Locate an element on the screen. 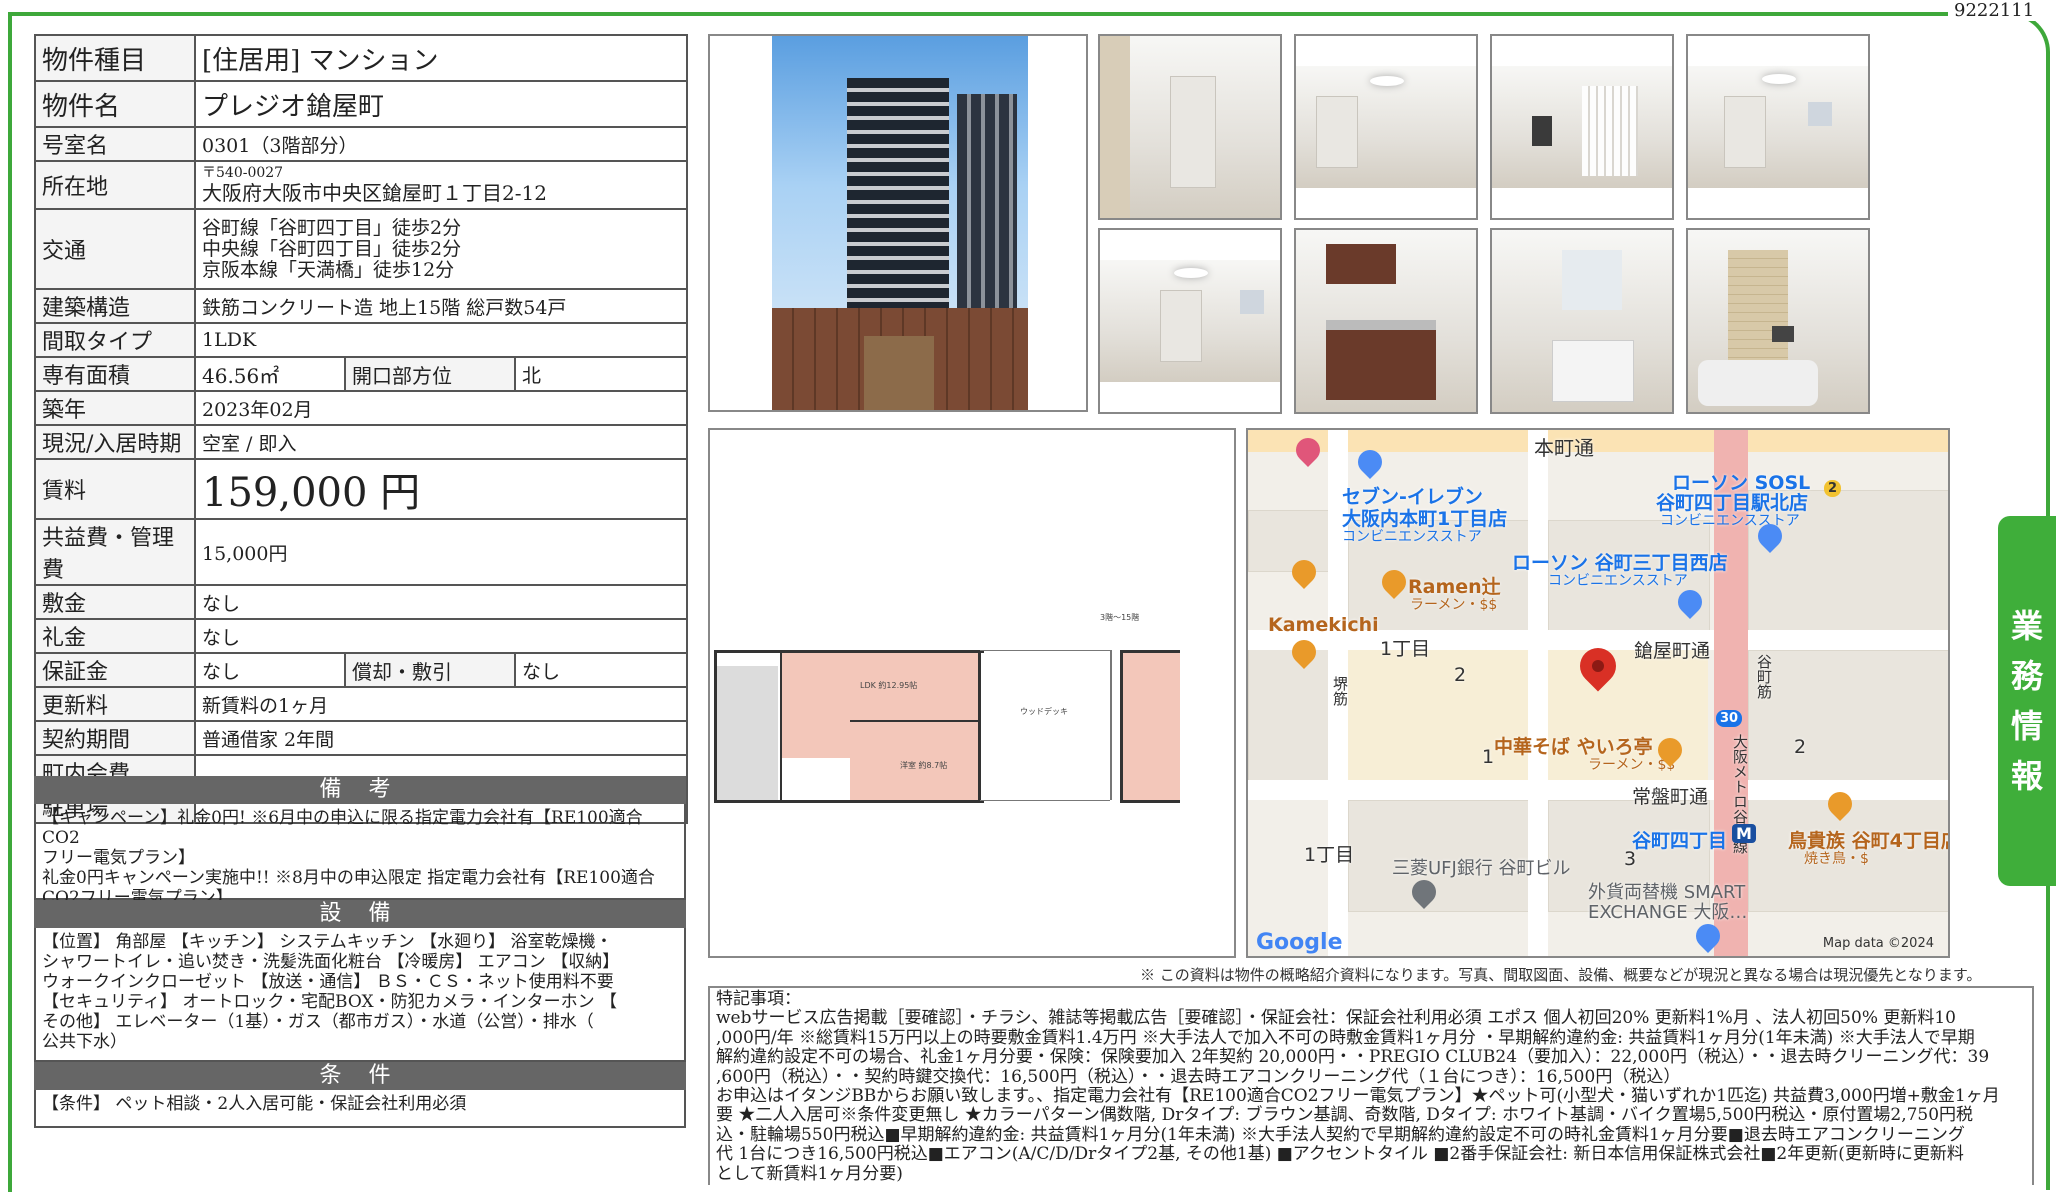  building-image is located at coordinates (900, 223).